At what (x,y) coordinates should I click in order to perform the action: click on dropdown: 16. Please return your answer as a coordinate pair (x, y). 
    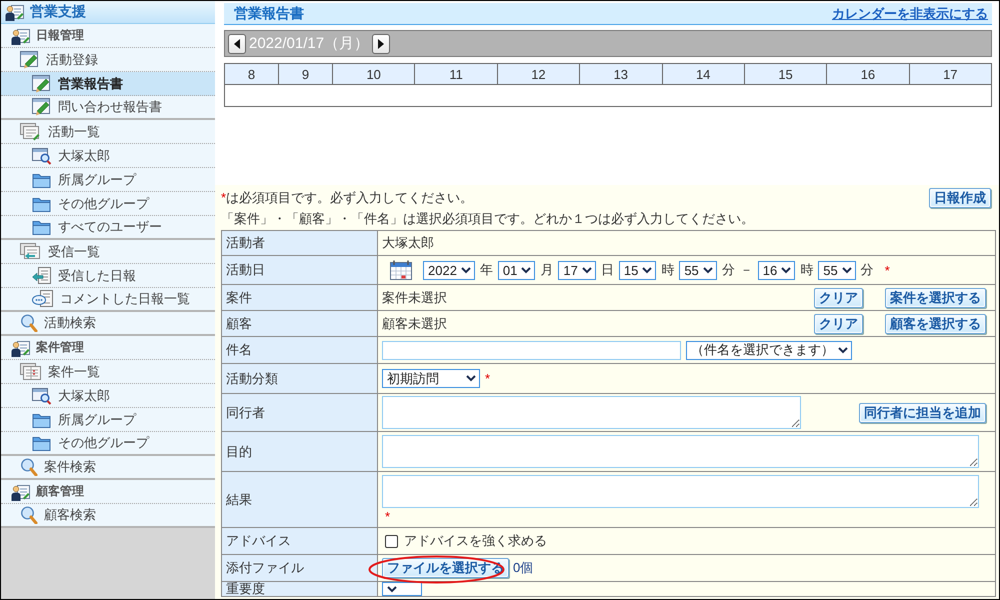
    Looking at the image, I should click on (777, 270).